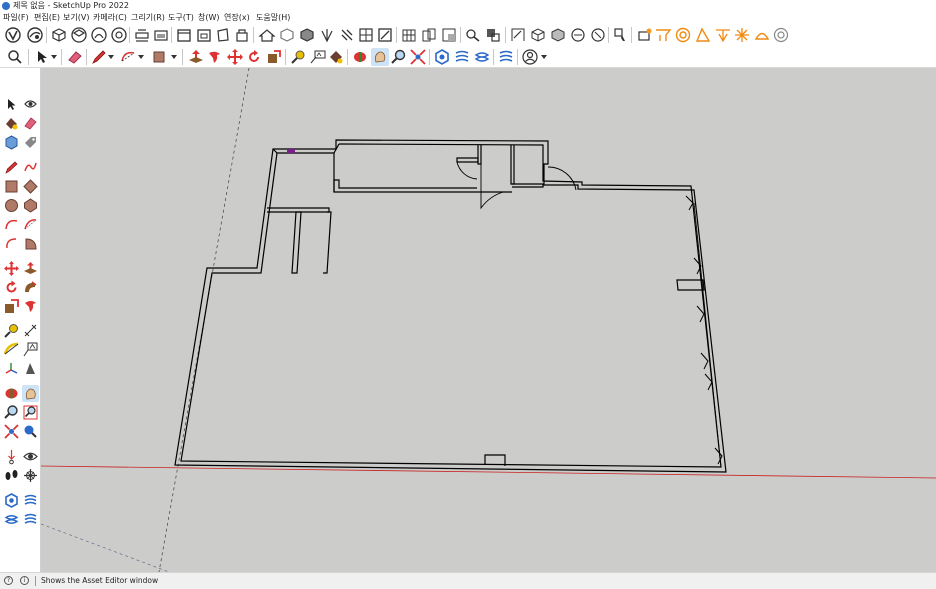  I want to click on intersect-icon, so click(493, 35).